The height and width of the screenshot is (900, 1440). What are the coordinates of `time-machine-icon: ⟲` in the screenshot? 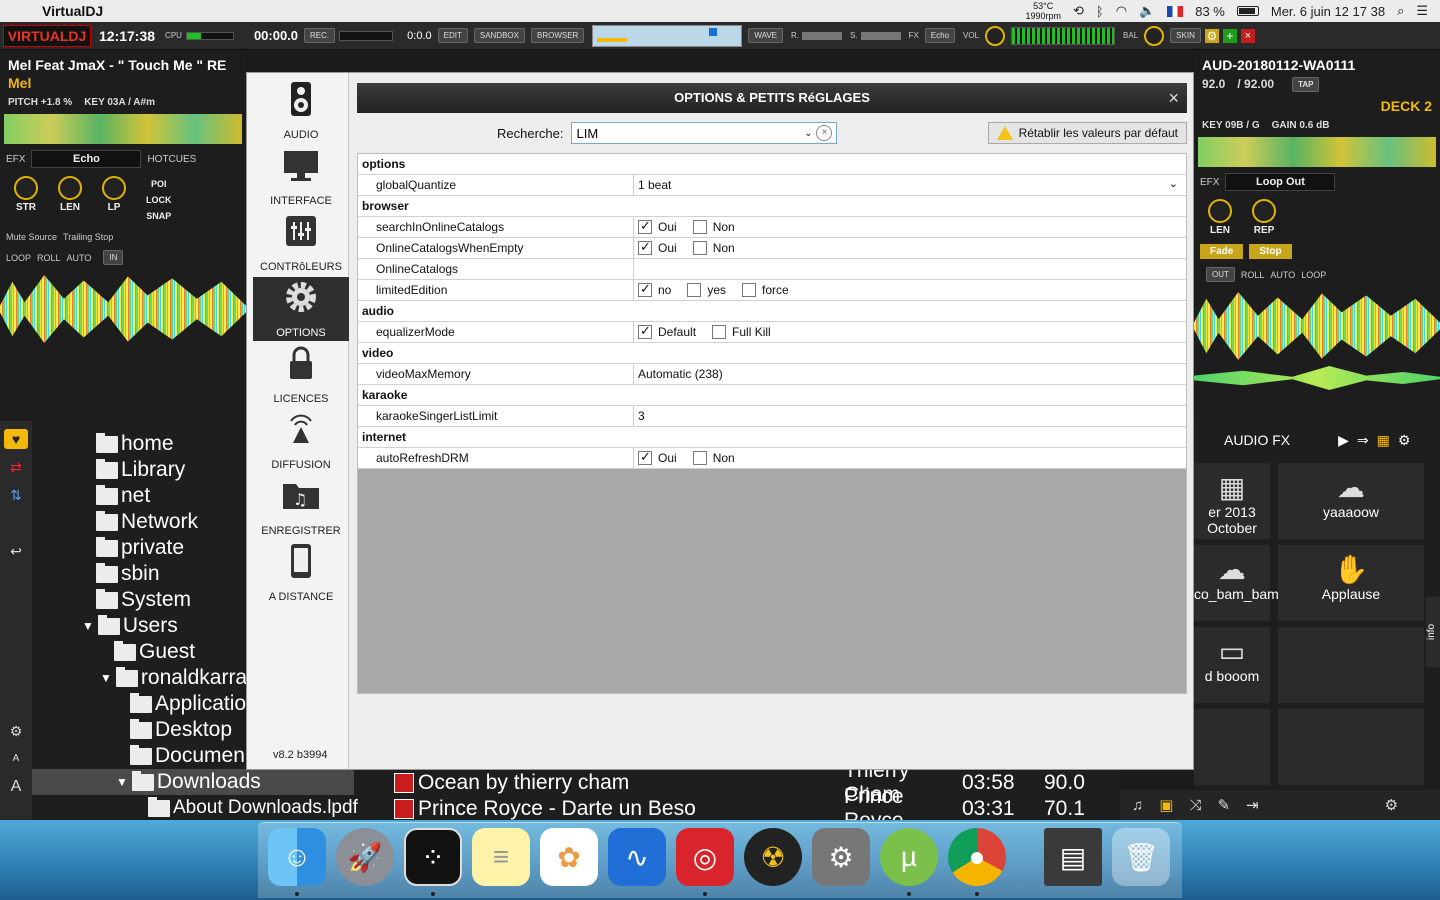 It's located at (1078, 11).